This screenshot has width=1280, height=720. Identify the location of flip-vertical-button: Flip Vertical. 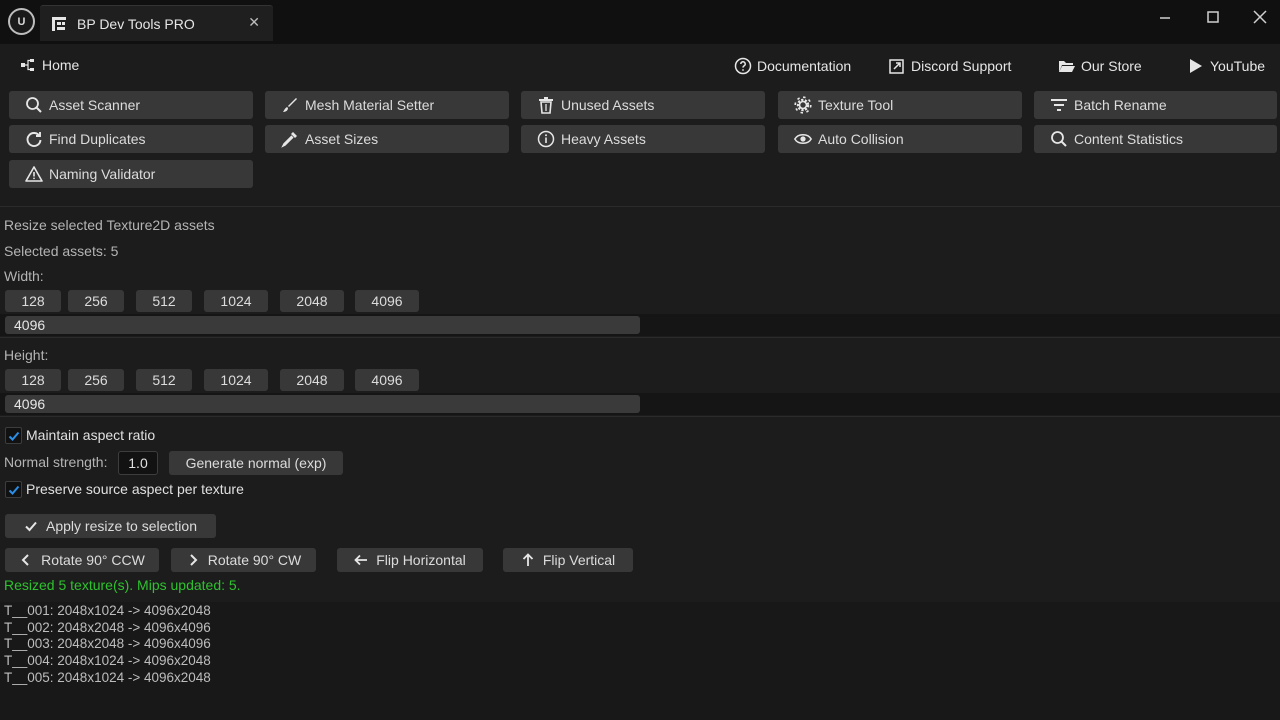
(568, 560).